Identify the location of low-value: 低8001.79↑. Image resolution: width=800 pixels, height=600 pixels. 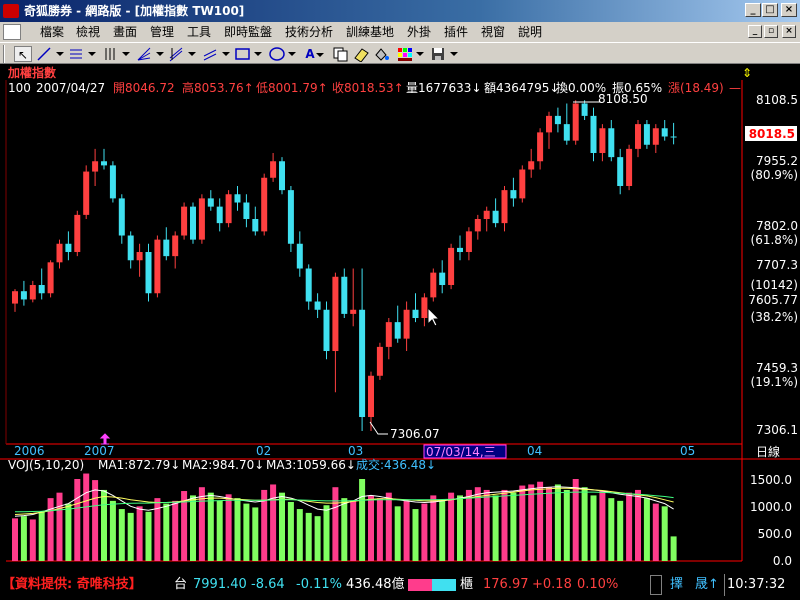
(292, 88).